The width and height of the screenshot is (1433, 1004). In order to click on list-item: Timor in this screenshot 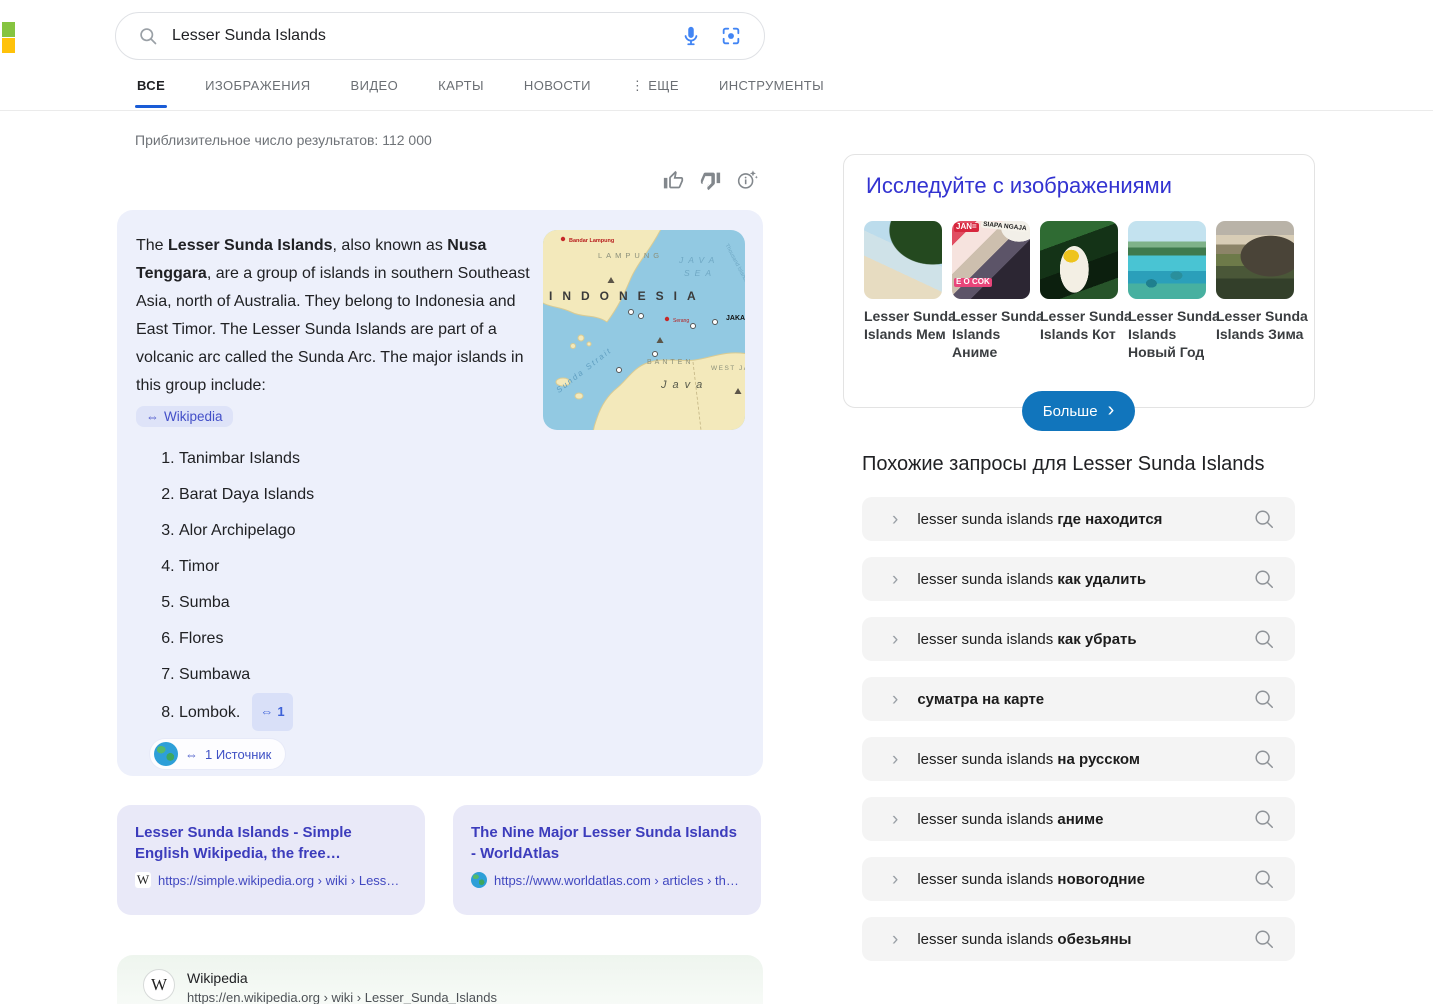, I will do `click(359, 567)`.